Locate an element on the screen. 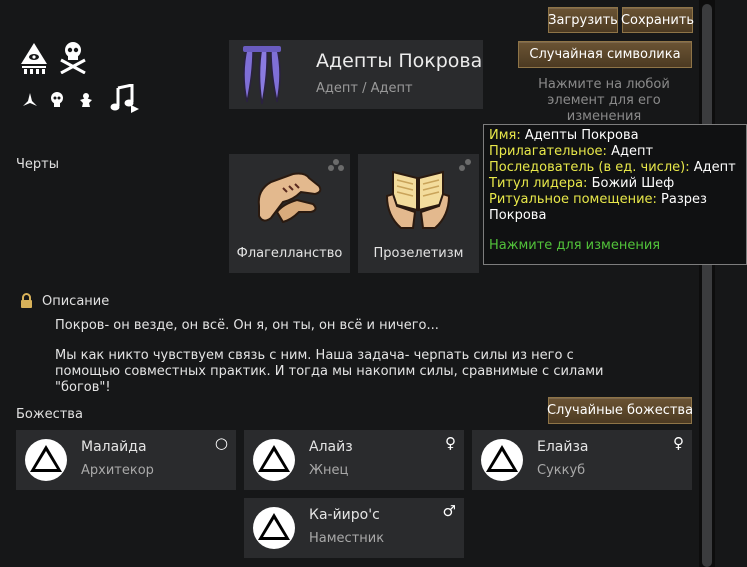 The width and height of the screenshot is (747, 567). gender-male-icon: ♂ is located at coordinates (449, 511).